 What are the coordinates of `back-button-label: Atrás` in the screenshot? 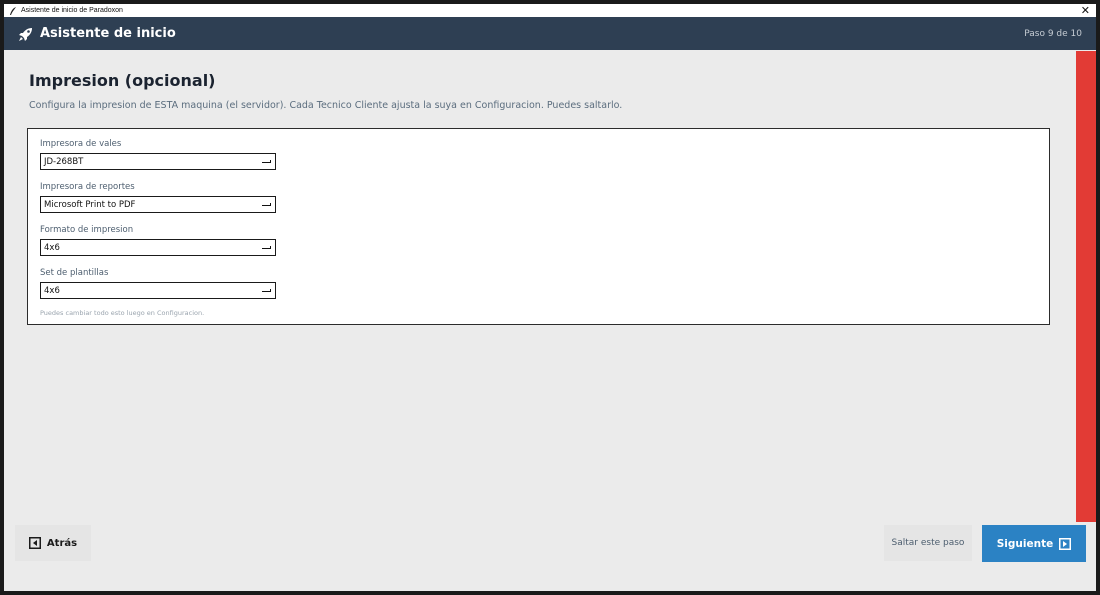 It's located at (62, 543).